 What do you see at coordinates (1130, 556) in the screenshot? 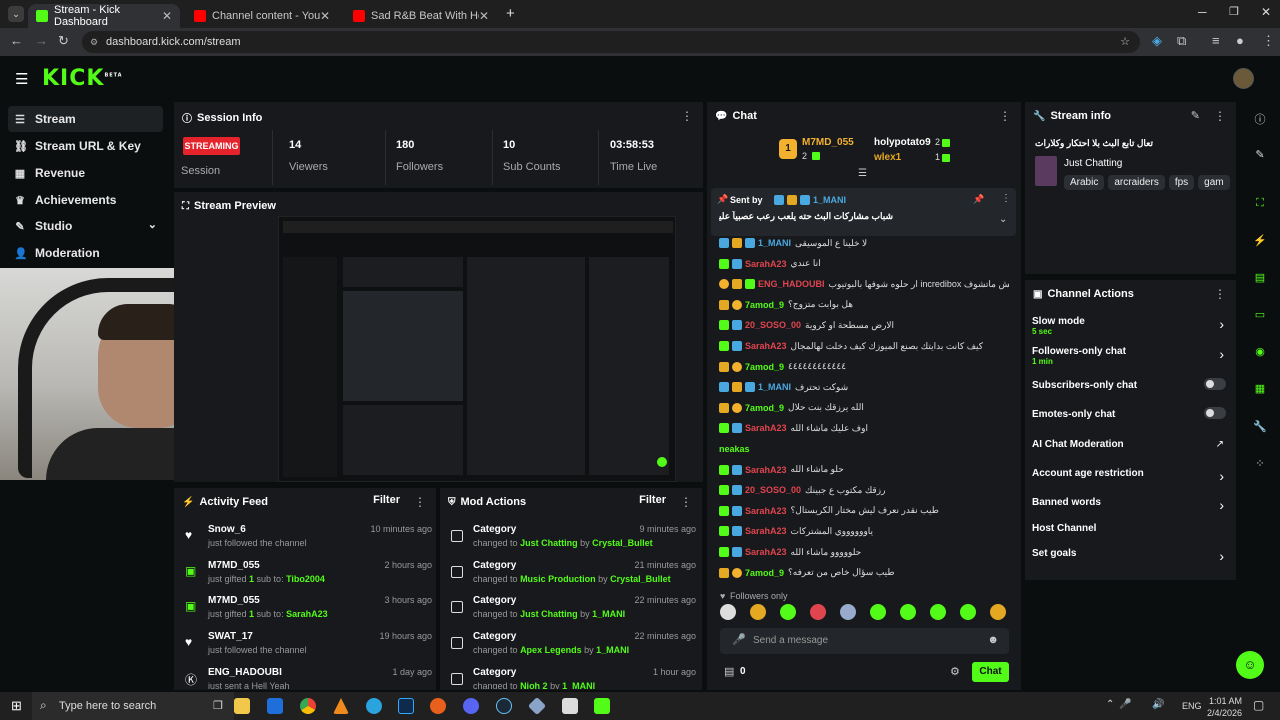
I see `set-goals-row: Set goals ›` at bounding box center [1130, 556].